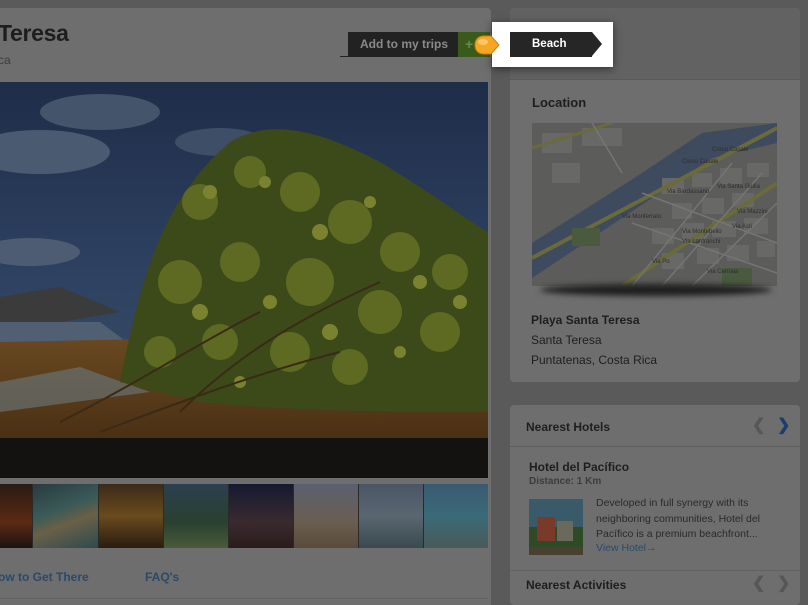 This screenshot has width=808, height=605. Describe the element at coordinates (131, 516) in the screenshot. I see `thumbnail-golden-sunset` at that location.